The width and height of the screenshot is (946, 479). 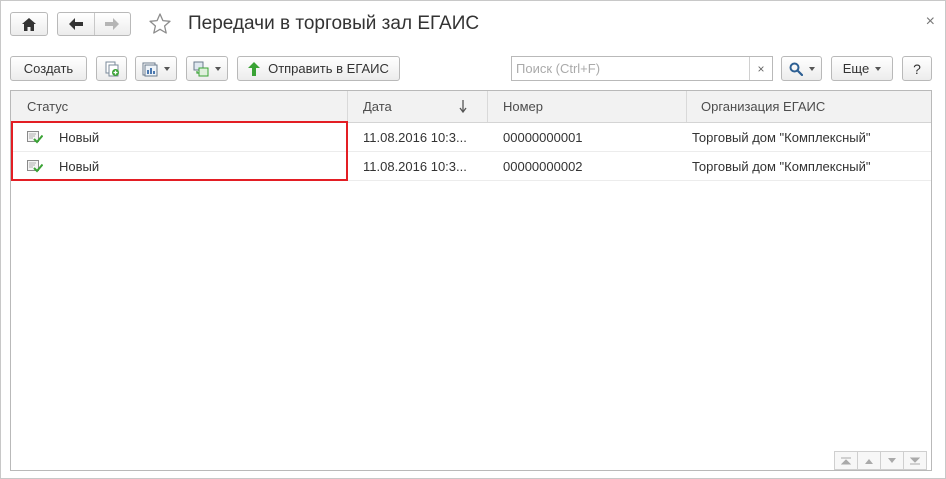 I want to click on column-header-organization: Организация ЕГАИС, so click(x=809, y=106).